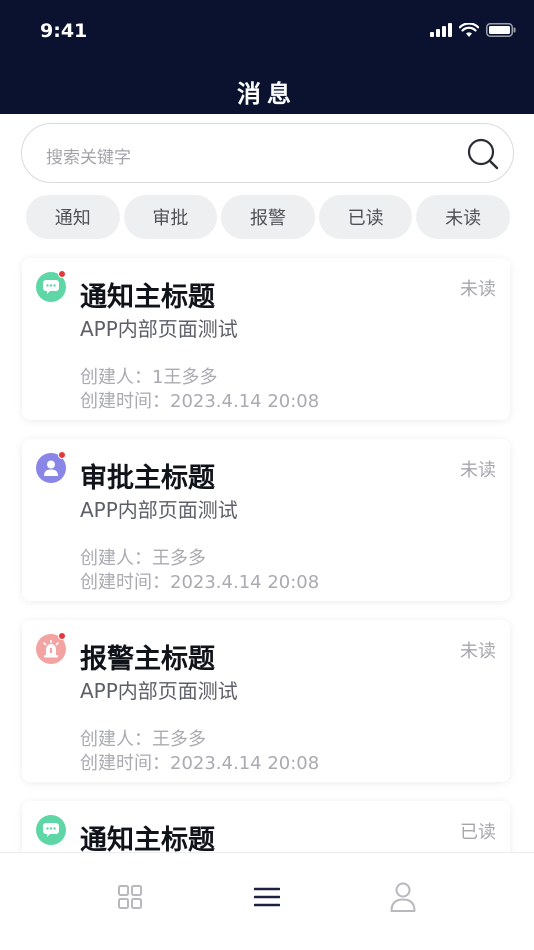 The image size is (534, 950). Describe the element at coordinates (365, 217) in the screenshot. I see `filter-chip-read: 已读` at that location.